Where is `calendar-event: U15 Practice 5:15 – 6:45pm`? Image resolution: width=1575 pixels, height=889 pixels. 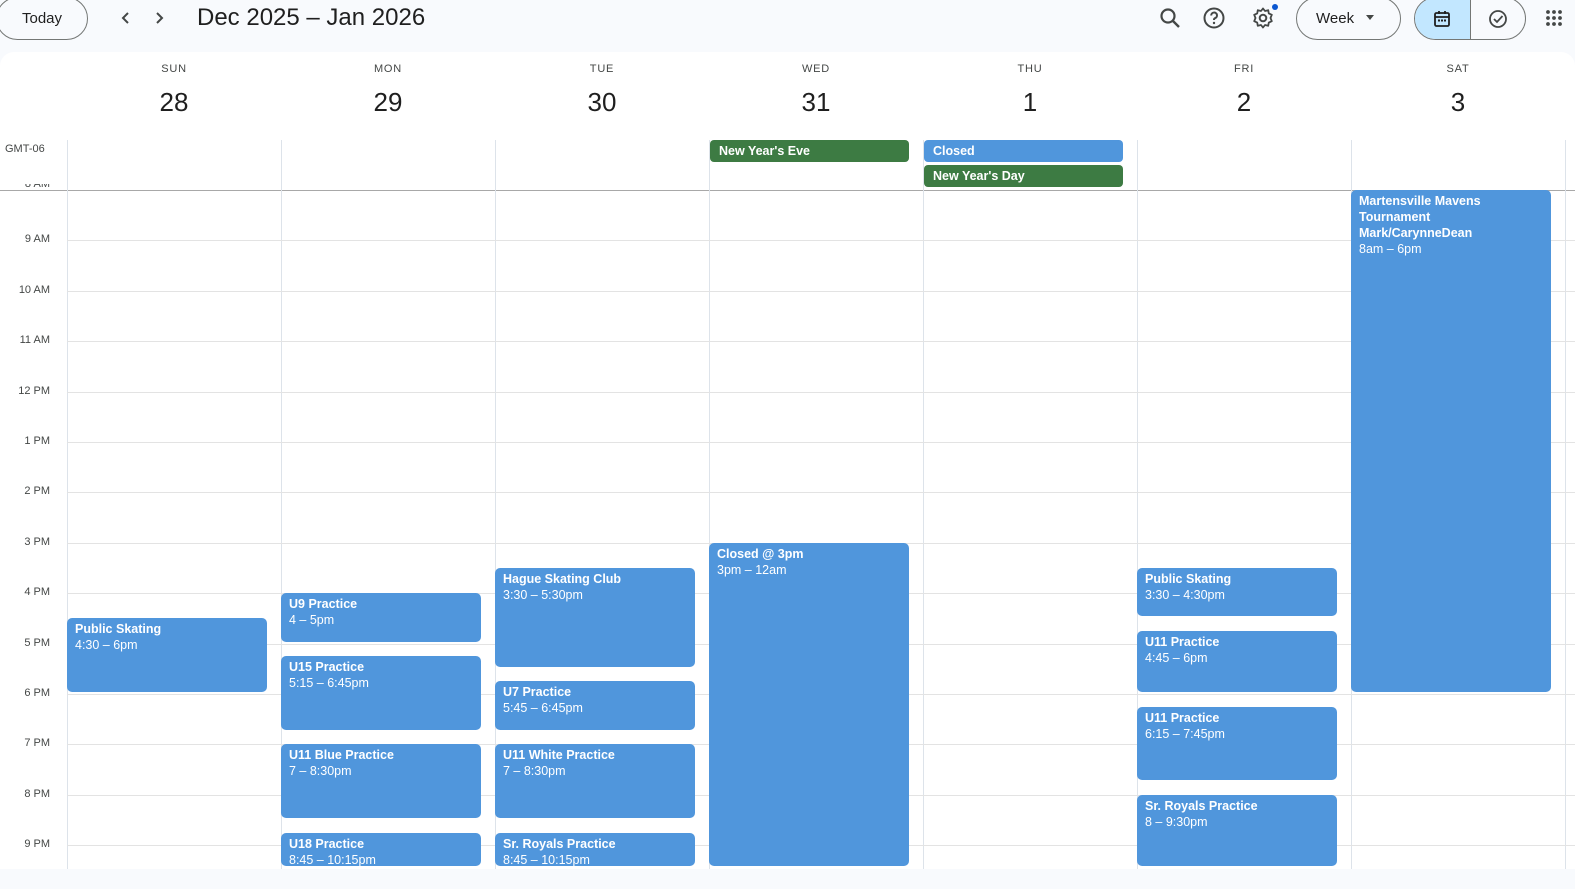 calendar-event: U15 Practice 5:15 – 6:45pm is located at coordinates (381, 693).